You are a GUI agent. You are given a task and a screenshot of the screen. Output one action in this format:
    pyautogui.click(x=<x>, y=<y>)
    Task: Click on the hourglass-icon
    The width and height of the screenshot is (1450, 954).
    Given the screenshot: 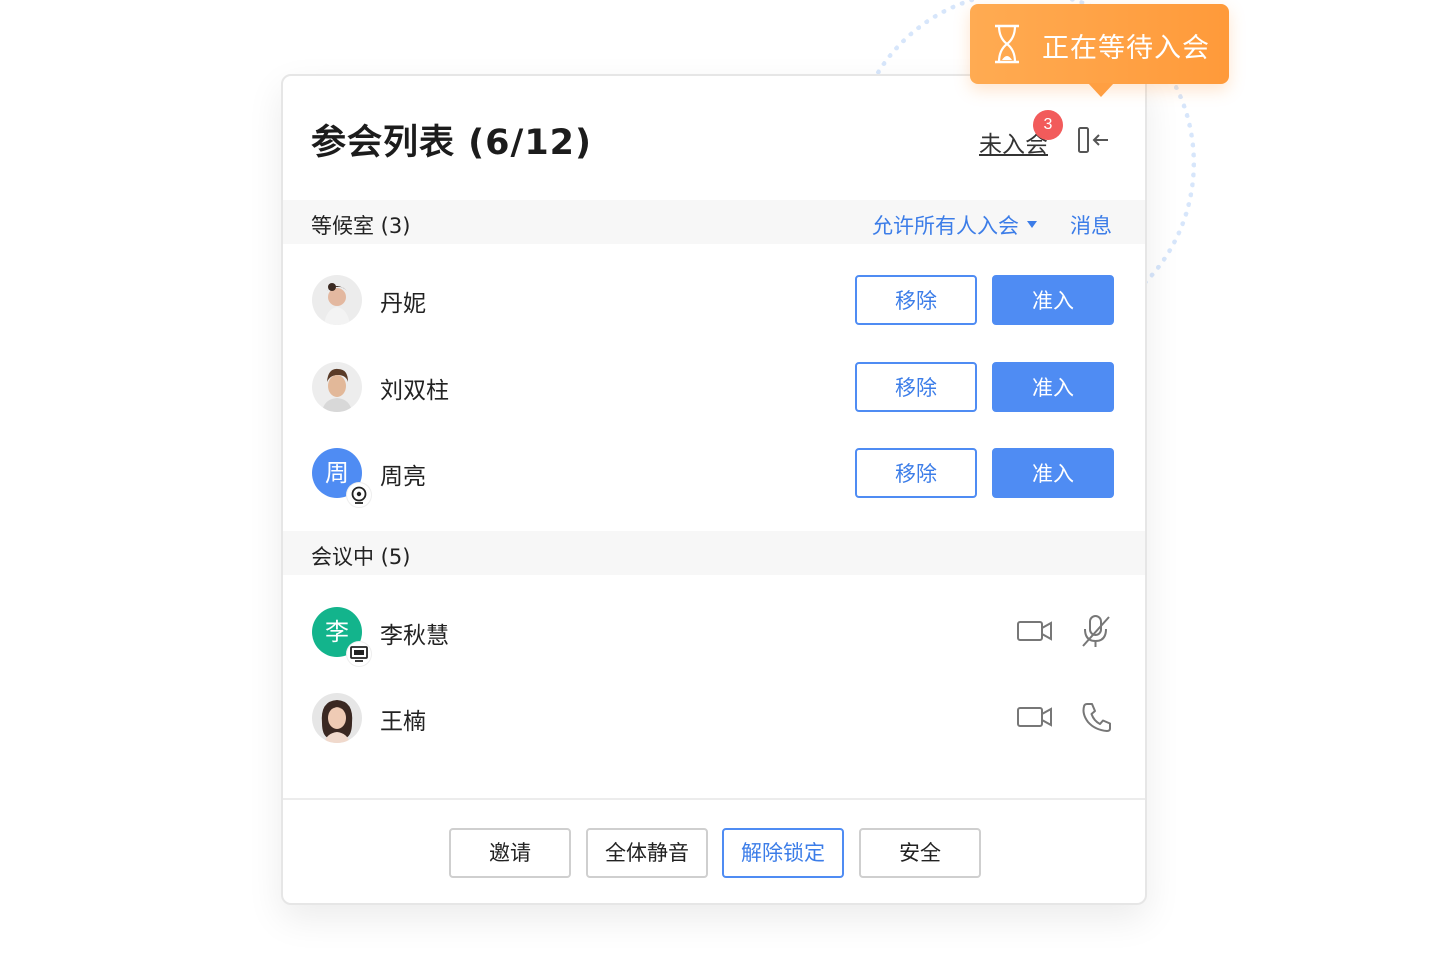 What is the action you would take?
    pyautogui.click(x=1007, y=44)
    